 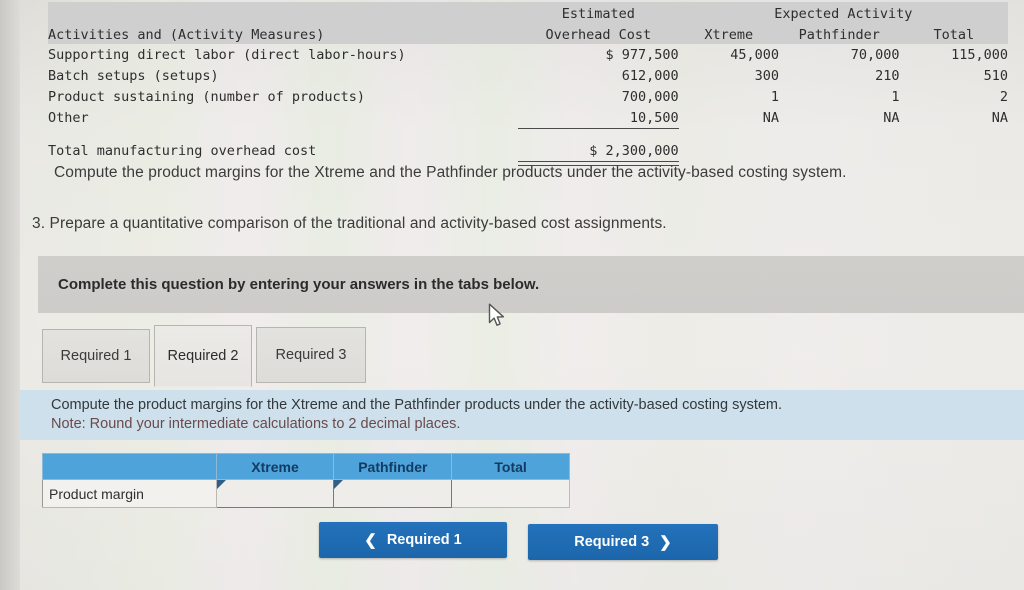 What do you see at coordinates (275, 466) in the screenshot?
I see `answer-grid-col-xtreme: Xtreme` at bounding box center [275, 466].